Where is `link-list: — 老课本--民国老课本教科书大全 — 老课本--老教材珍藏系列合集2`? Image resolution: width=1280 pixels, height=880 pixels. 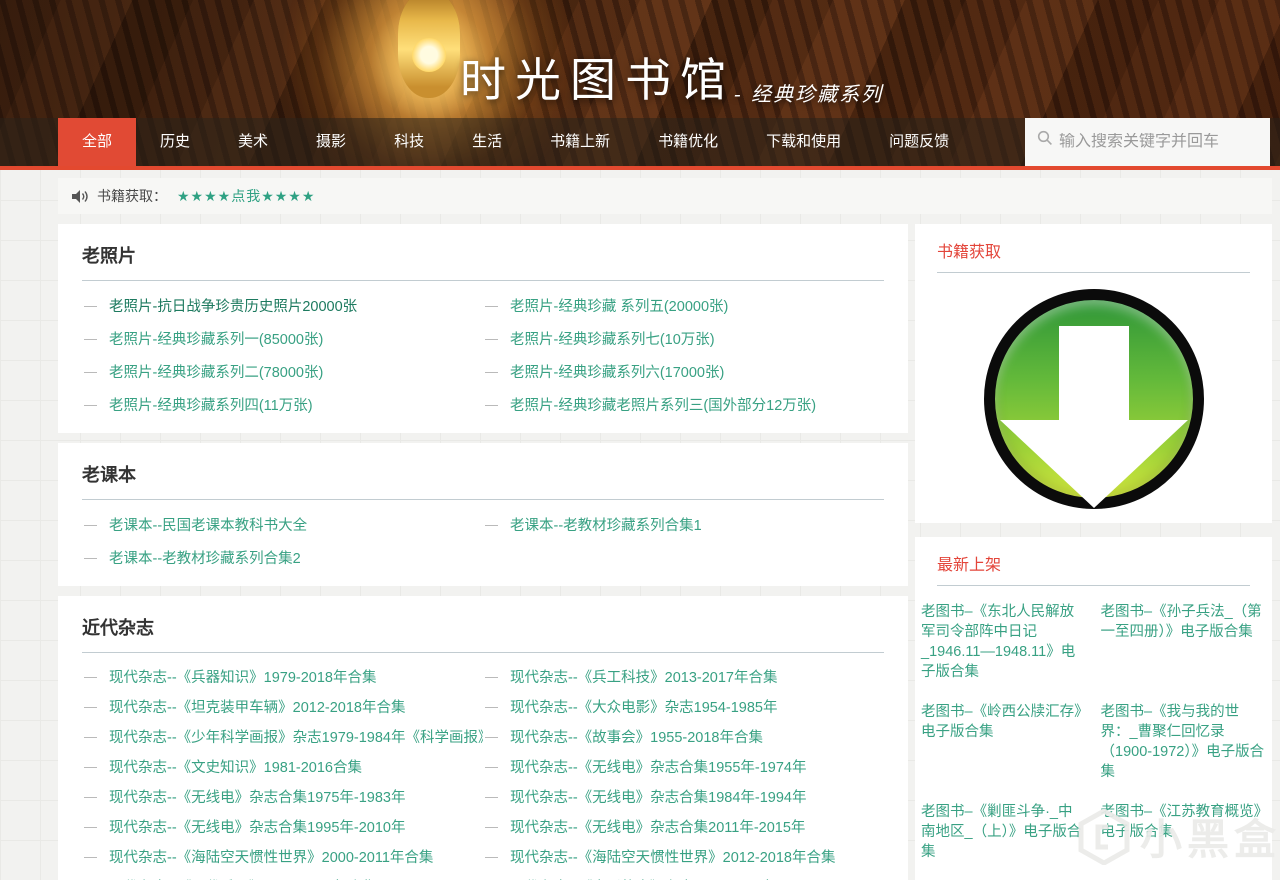
link-list: — 老课本--民国老课本教科书大全 — 老课本--老教材珍藏系列合集2 is located at coordinates (282, 541).